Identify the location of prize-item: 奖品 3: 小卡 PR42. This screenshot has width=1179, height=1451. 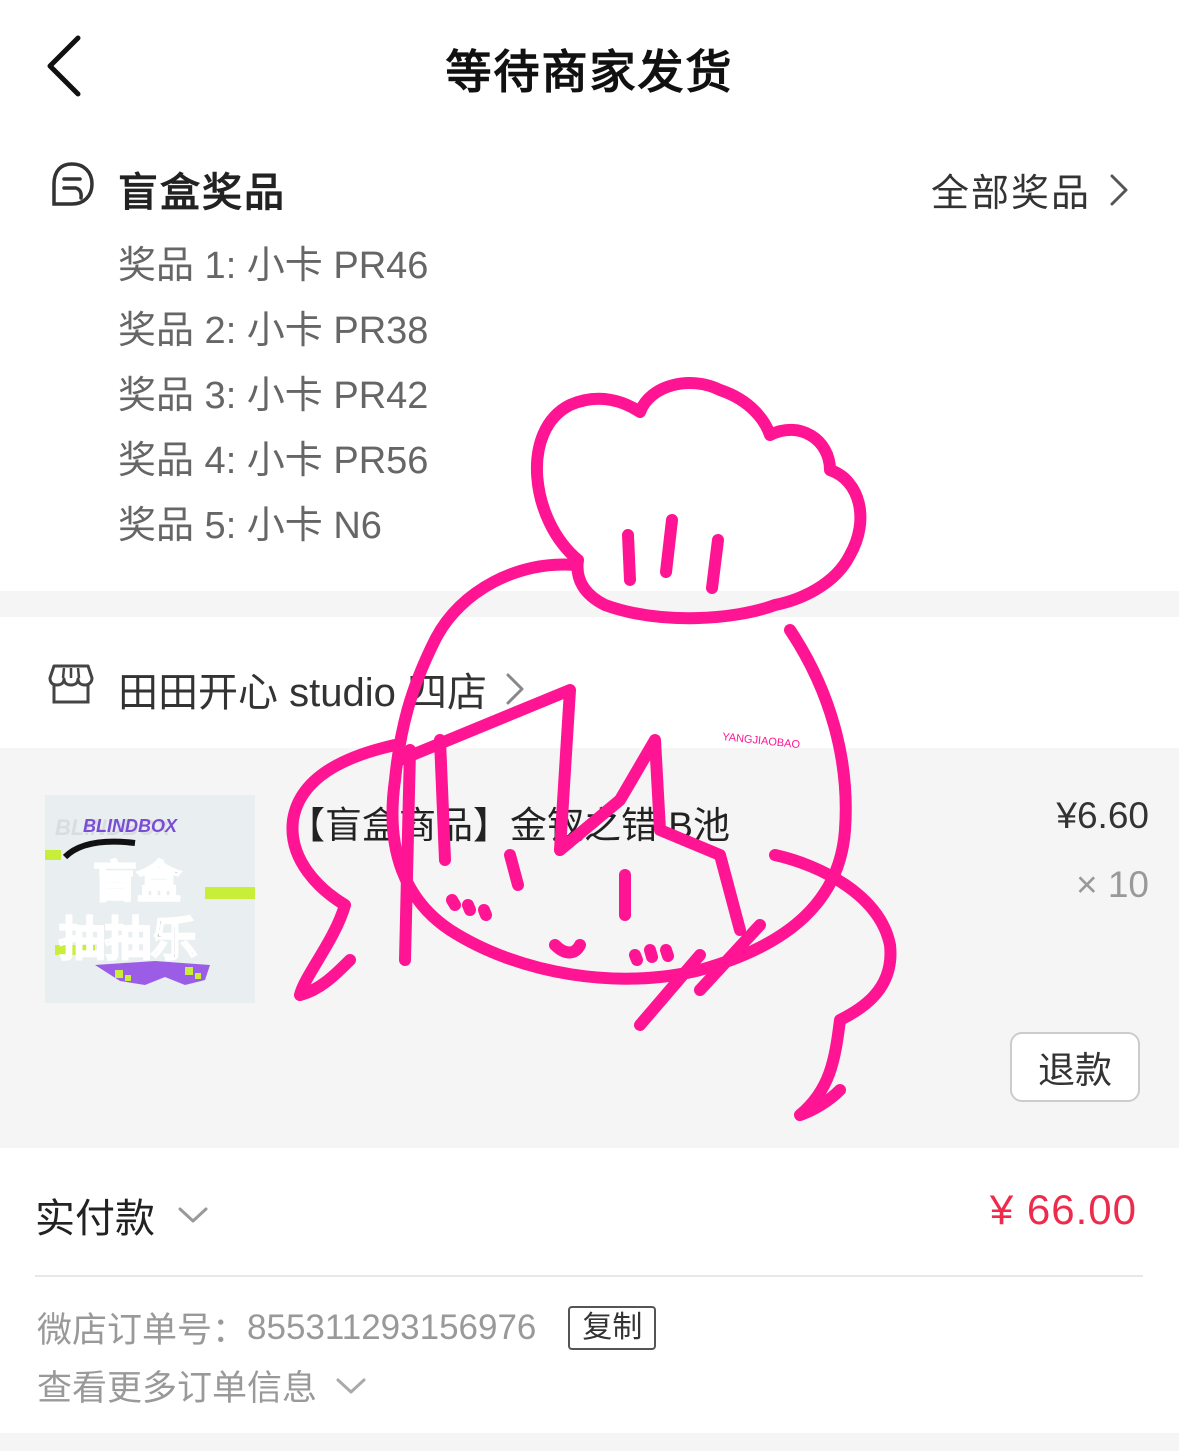
(273, 396).